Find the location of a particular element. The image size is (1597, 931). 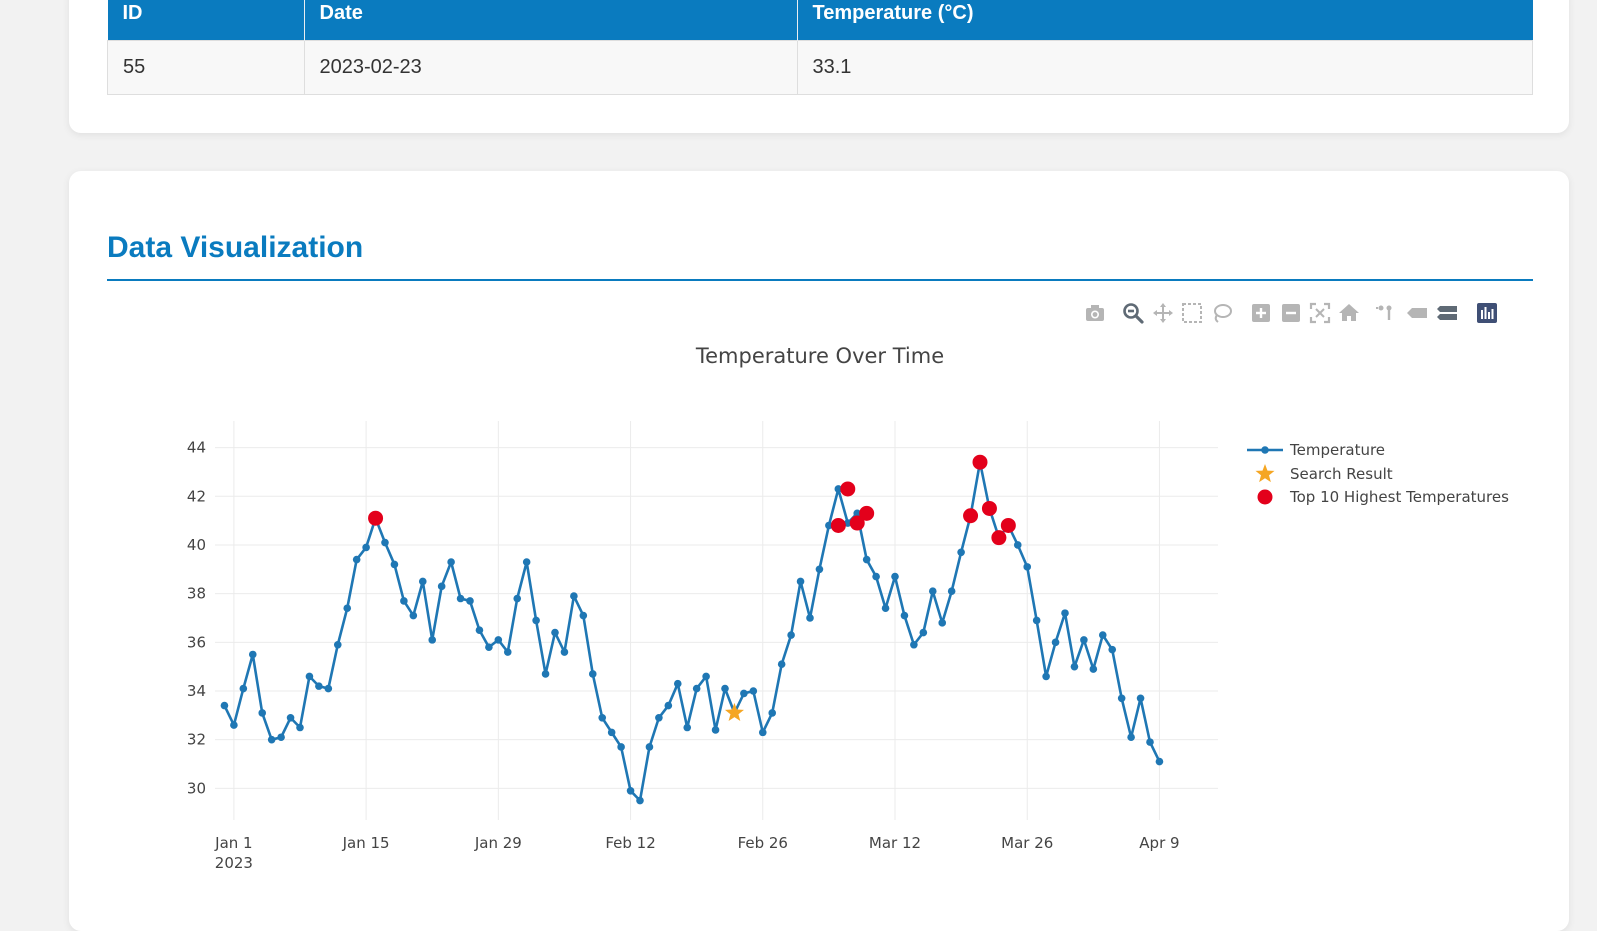

x-tick-label: Mar 12 is located at coordinates (895, 843).